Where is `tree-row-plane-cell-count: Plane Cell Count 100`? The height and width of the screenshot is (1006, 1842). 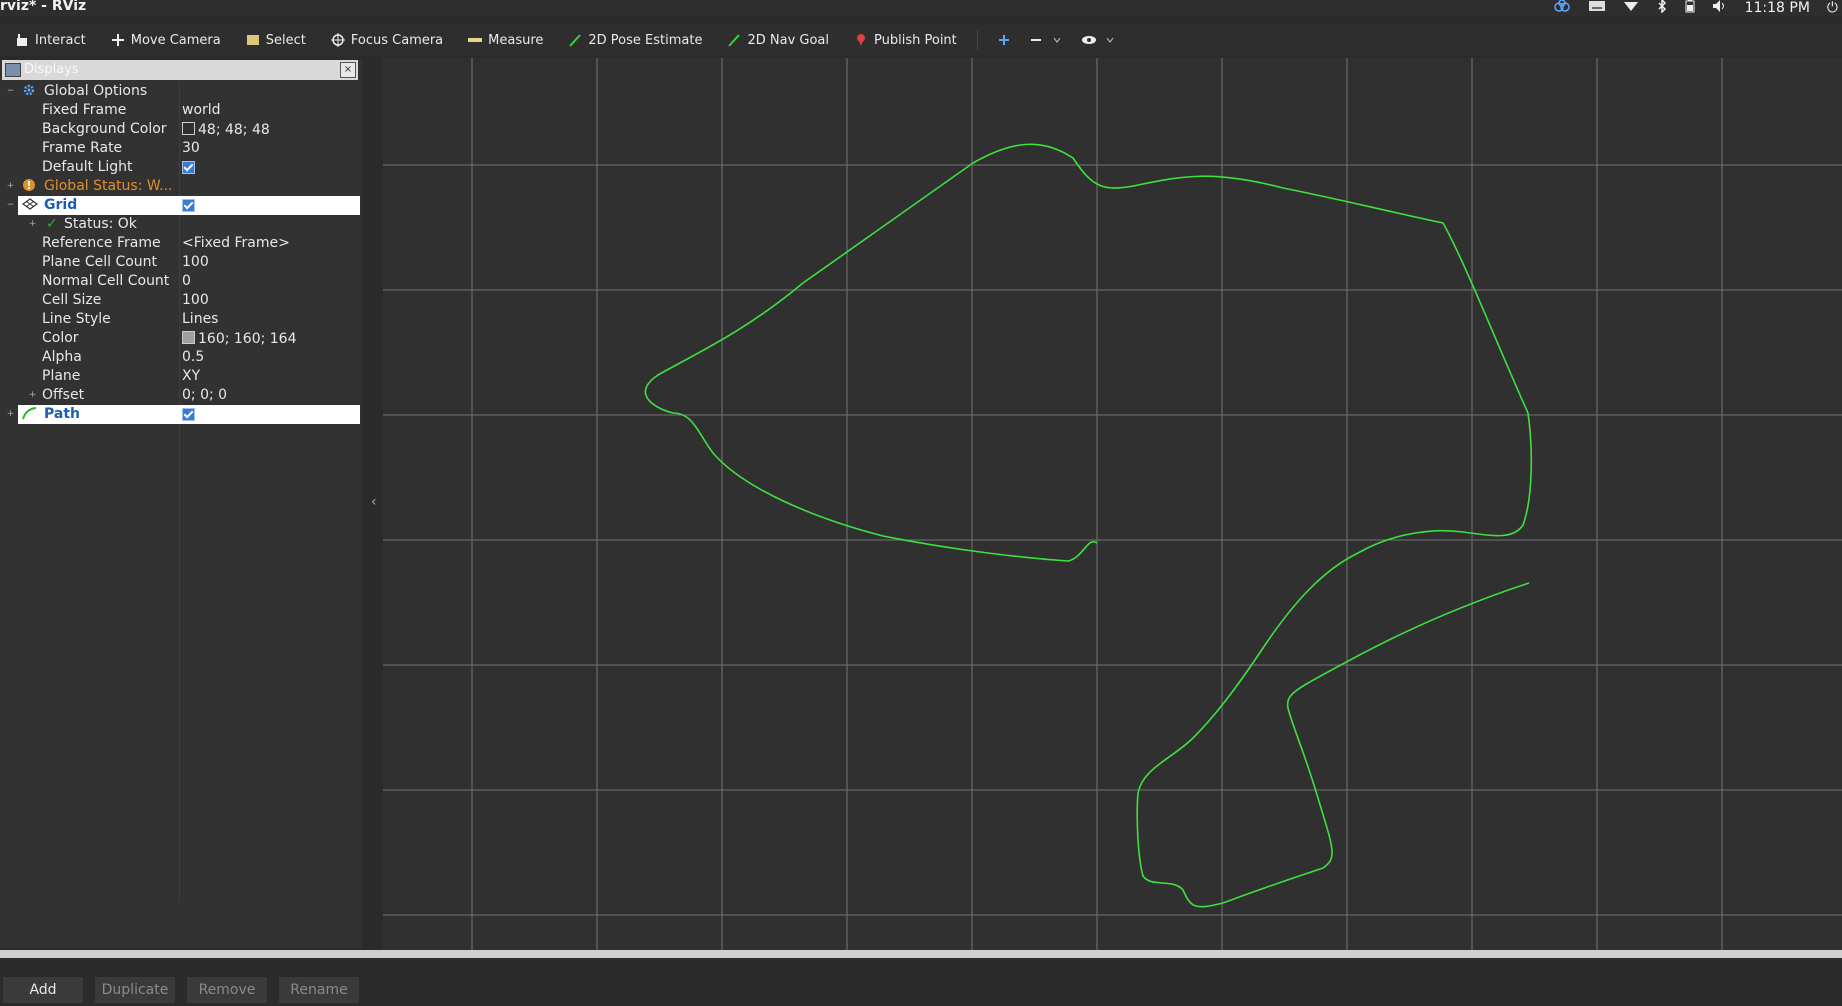 tree-row-plane-cell-count: Plane Cell Count 100 is located at coordinates (181, 262).